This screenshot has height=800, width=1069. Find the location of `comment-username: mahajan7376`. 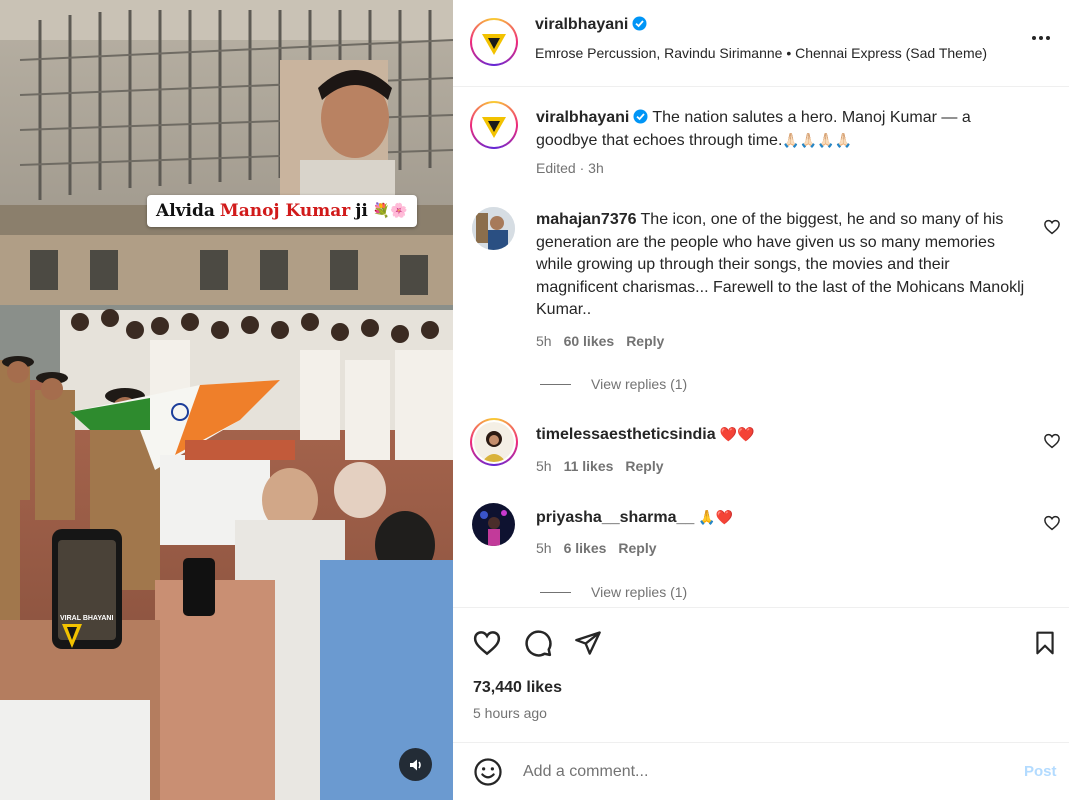

comment-username: mahajan7376 is located at coordinates (586, 219).